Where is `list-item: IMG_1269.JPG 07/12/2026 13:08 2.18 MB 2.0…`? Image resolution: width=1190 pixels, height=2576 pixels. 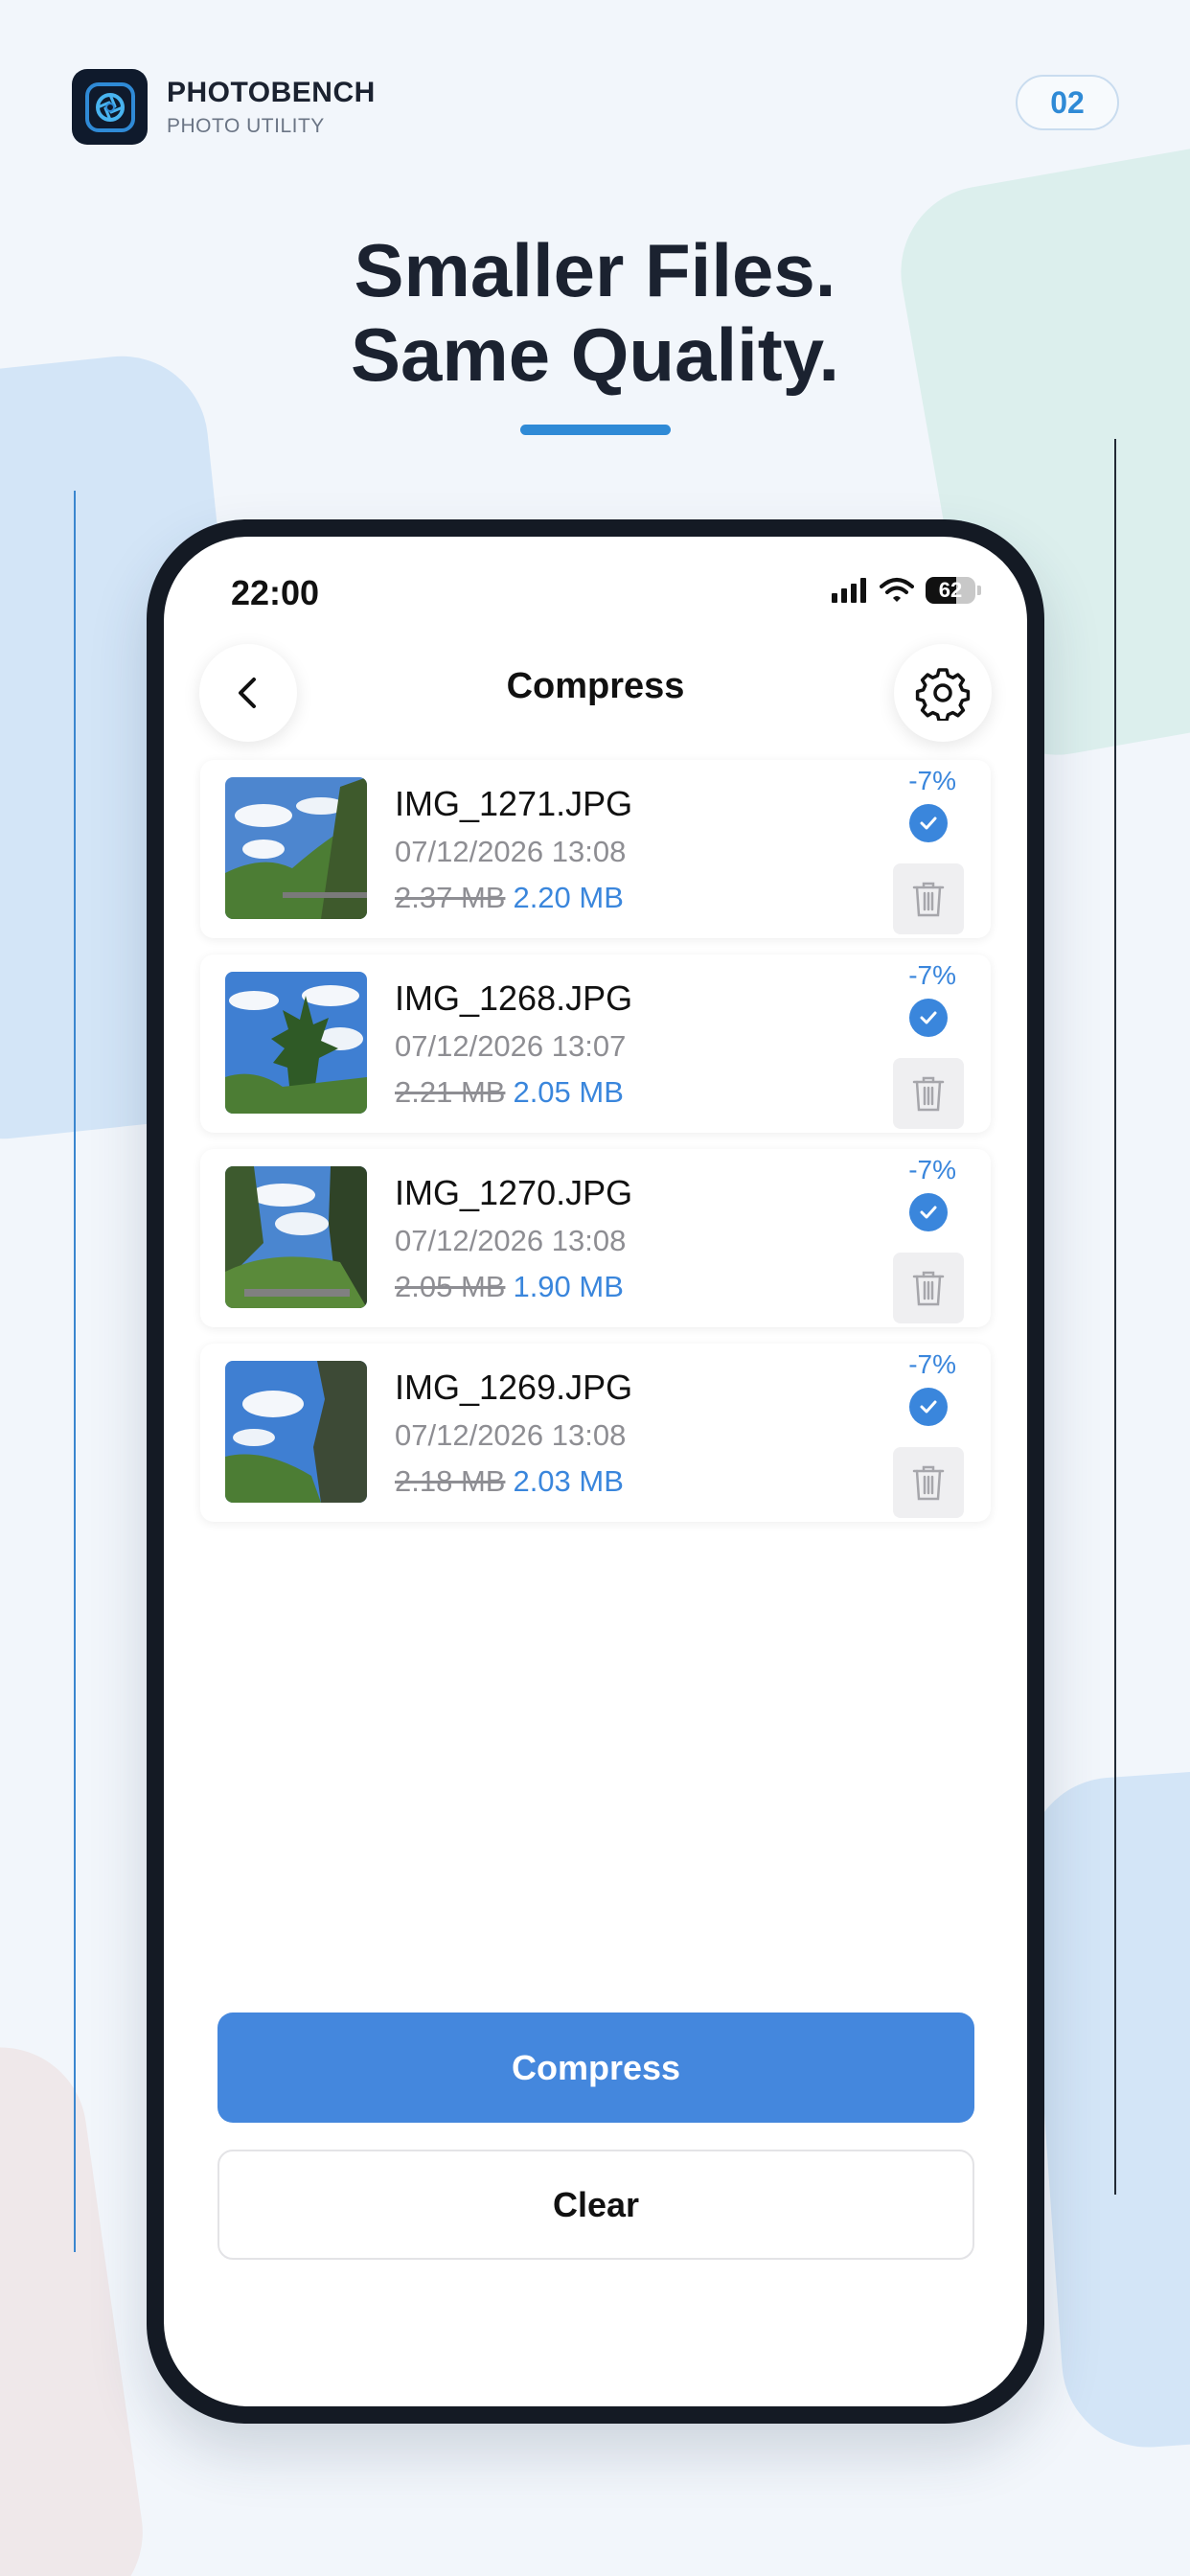
list-item: IMG_1269.JPG 07/12/2026 13:08 2.18 MB 2.0… is located at coordinates (595, 1433).